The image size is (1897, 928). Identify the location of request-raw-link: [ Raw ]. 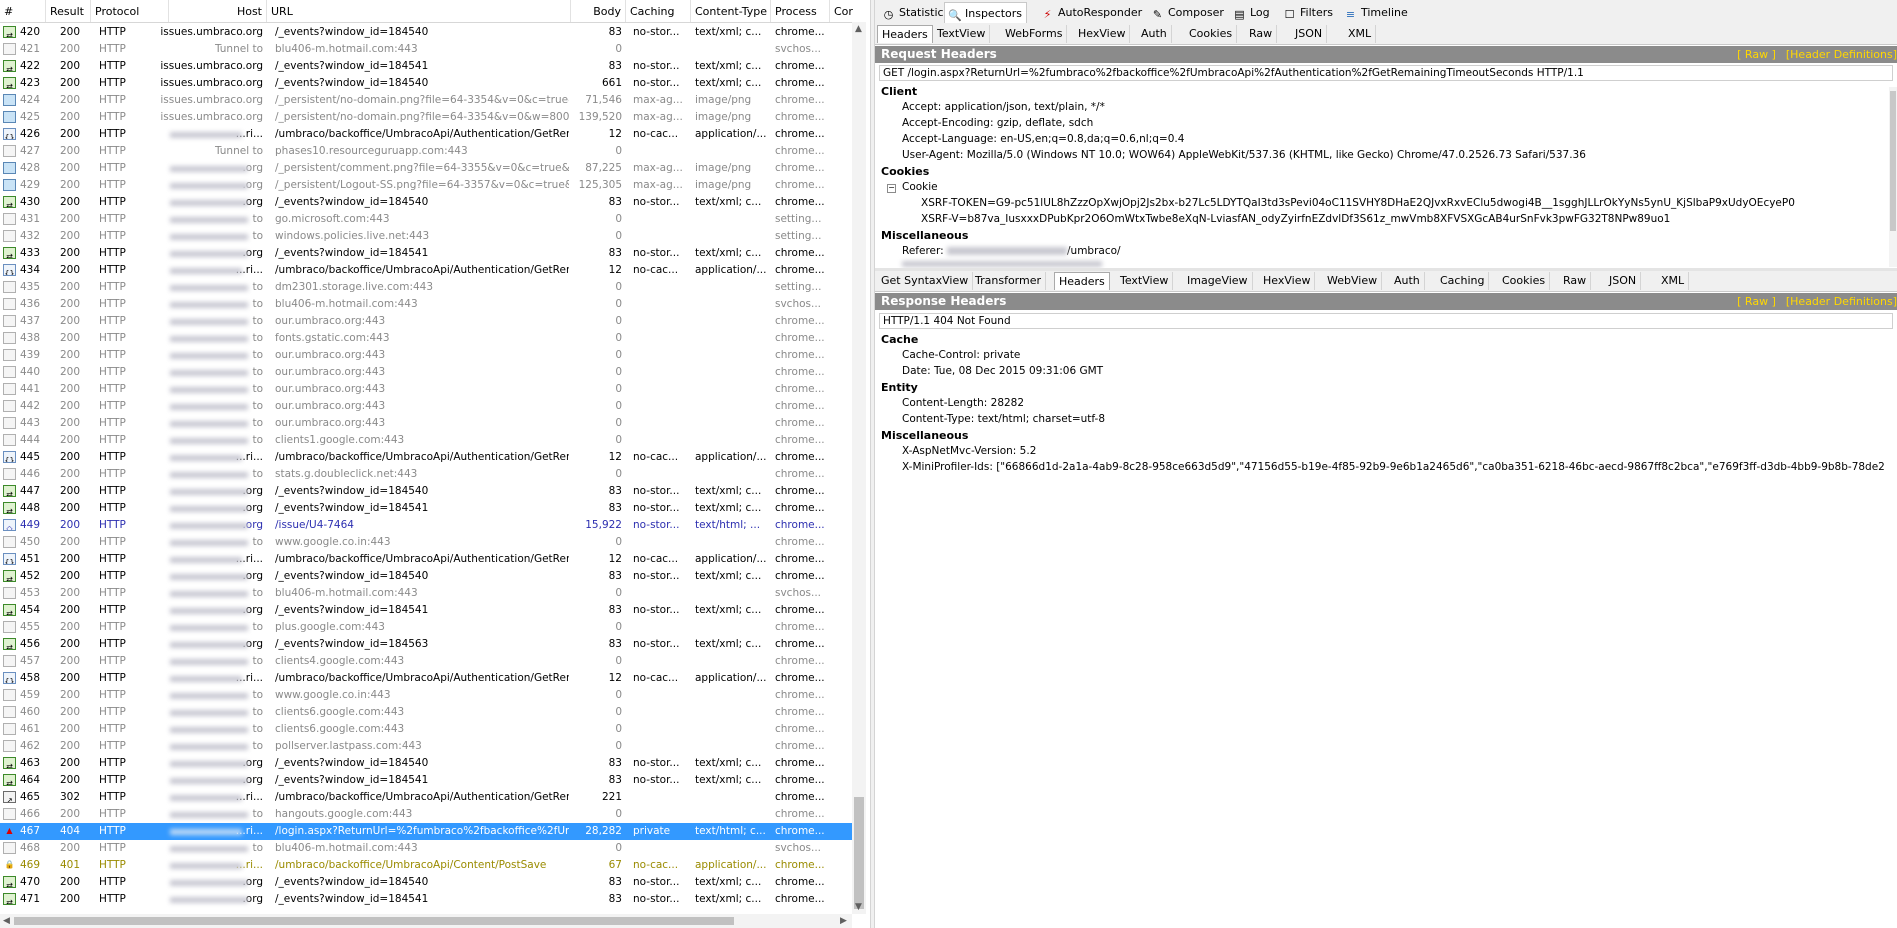
(1756, 54).